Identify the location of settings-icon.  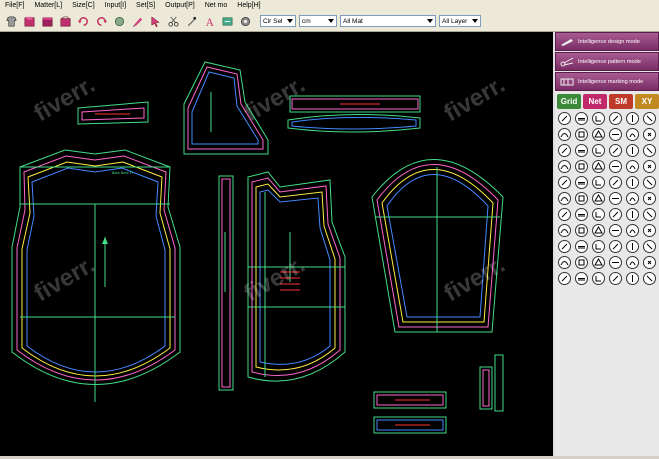
(245, 21).